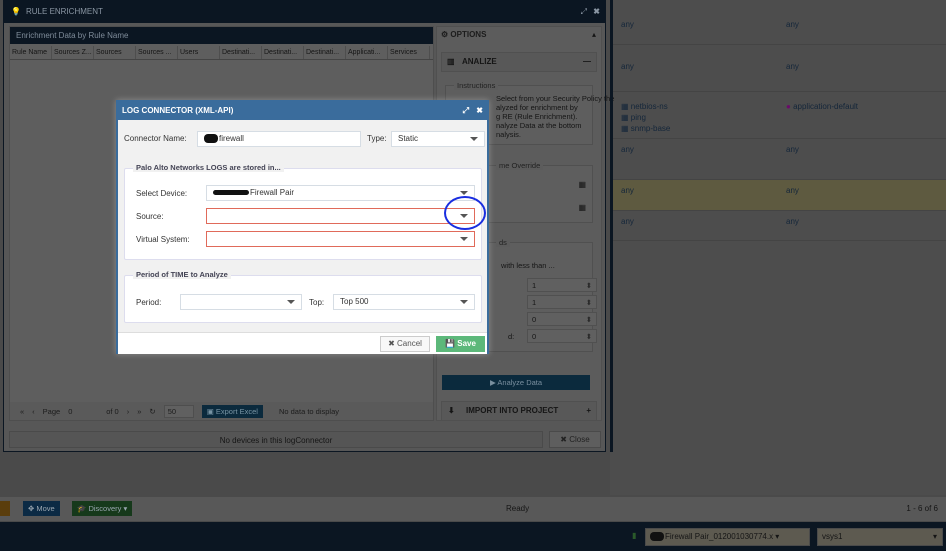 The image size is (946, 551). What do you see at coordinates (463, 34) in the screenshot?
I see `options-header: ⚙ OPTIONS` at bounding box center [463, 34].